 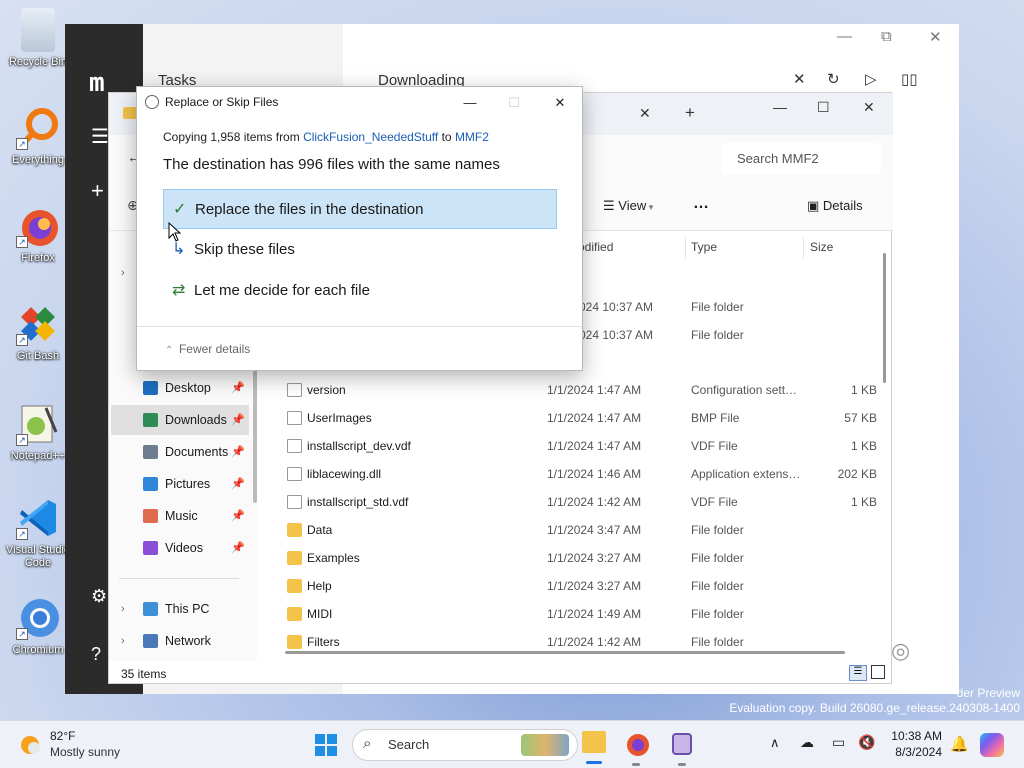 What do you see at coordinates (915, 736) in the screenshot?
I see `clock-time: 10:38 AM` at bounding box center [915, 736].